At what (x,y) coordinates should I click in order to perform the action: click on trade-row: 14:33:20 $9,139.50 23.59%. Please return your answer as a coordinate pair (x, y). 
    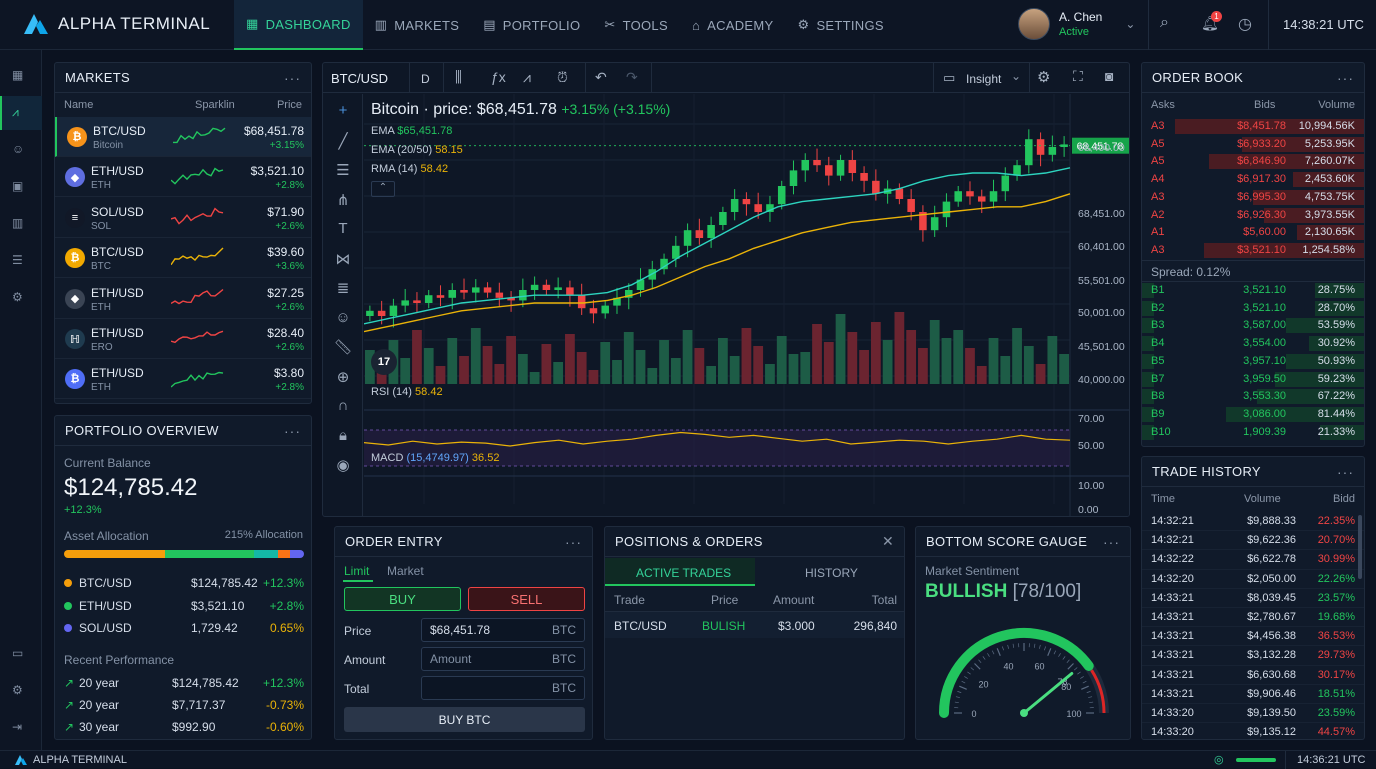
    Looking at the image, I should click on (1253, 713).